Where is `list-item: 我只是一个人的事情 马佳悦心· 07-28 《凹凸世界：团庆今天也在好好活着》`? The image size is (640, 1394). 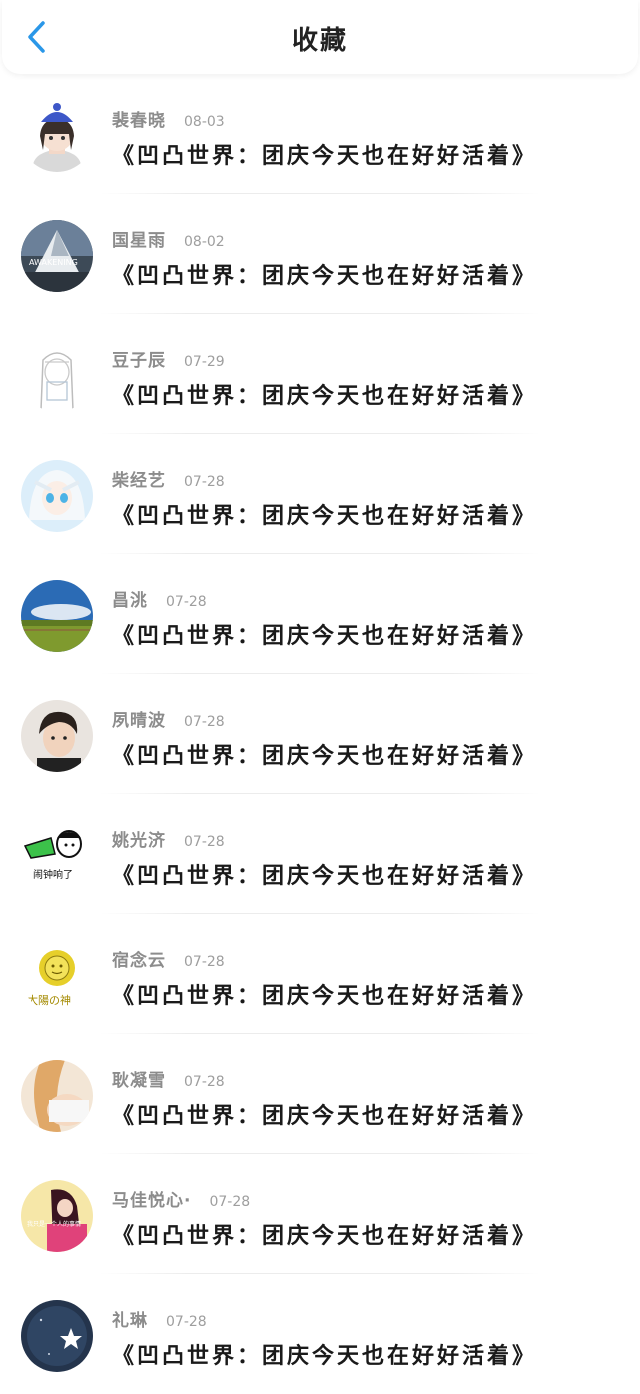 list-item: 我只是一个人的事情 马佳悦心· 07-28 《凹凸世界：团庆今天也在好好活着》 is located at coordinates (320, 1214).